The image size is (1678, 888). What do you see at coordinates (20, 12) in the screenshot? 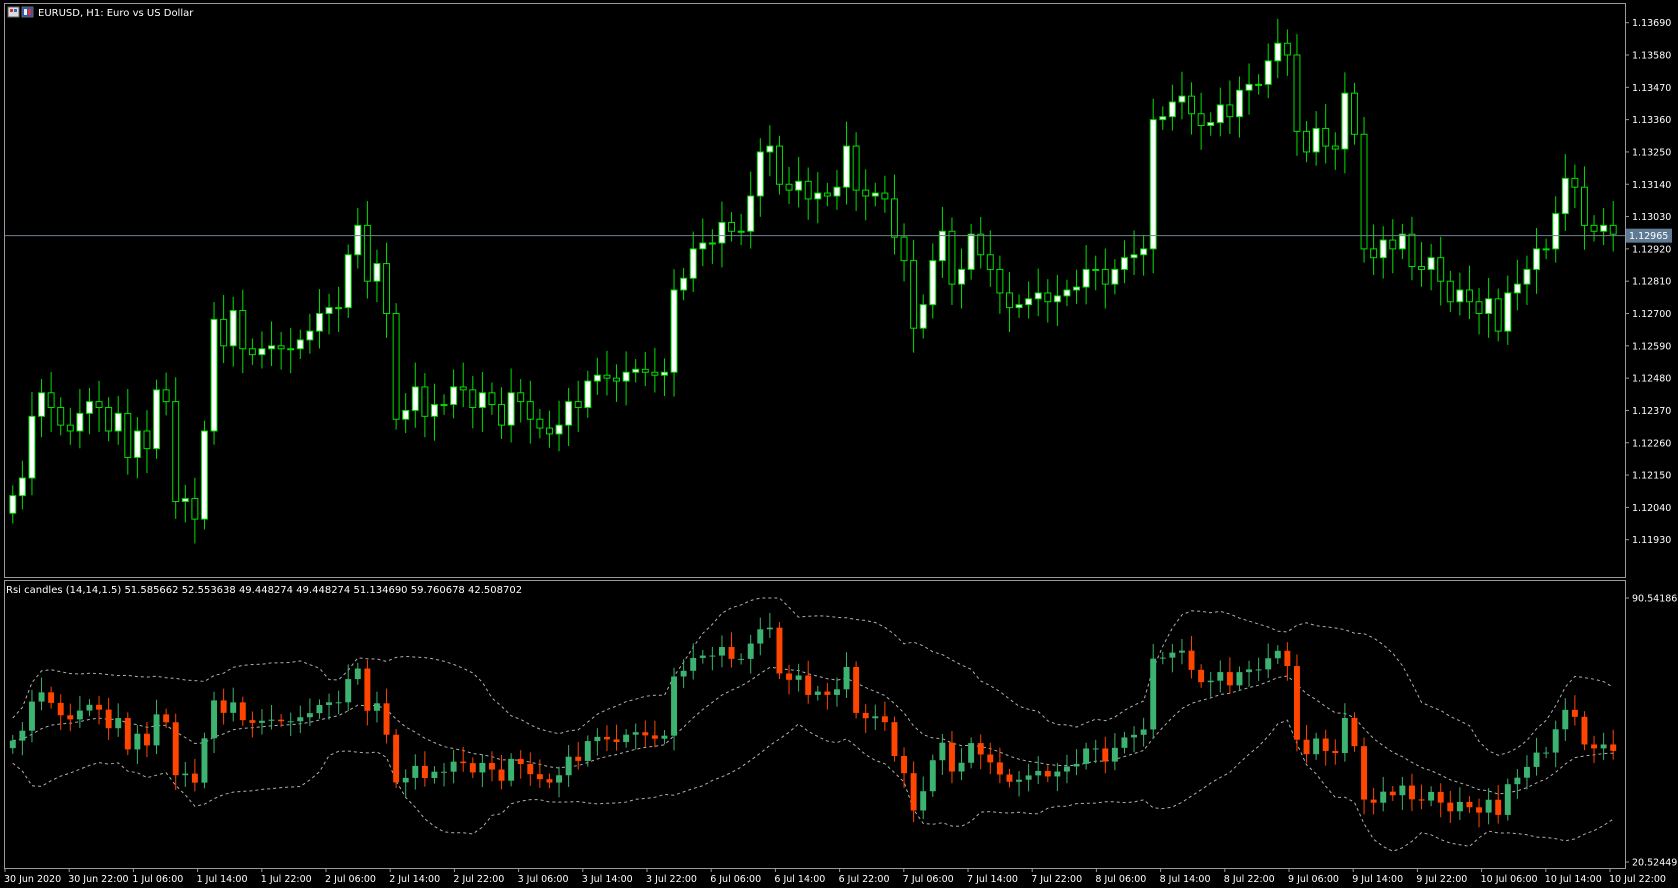
I see `window-icon` at bounding box center [20, 12].